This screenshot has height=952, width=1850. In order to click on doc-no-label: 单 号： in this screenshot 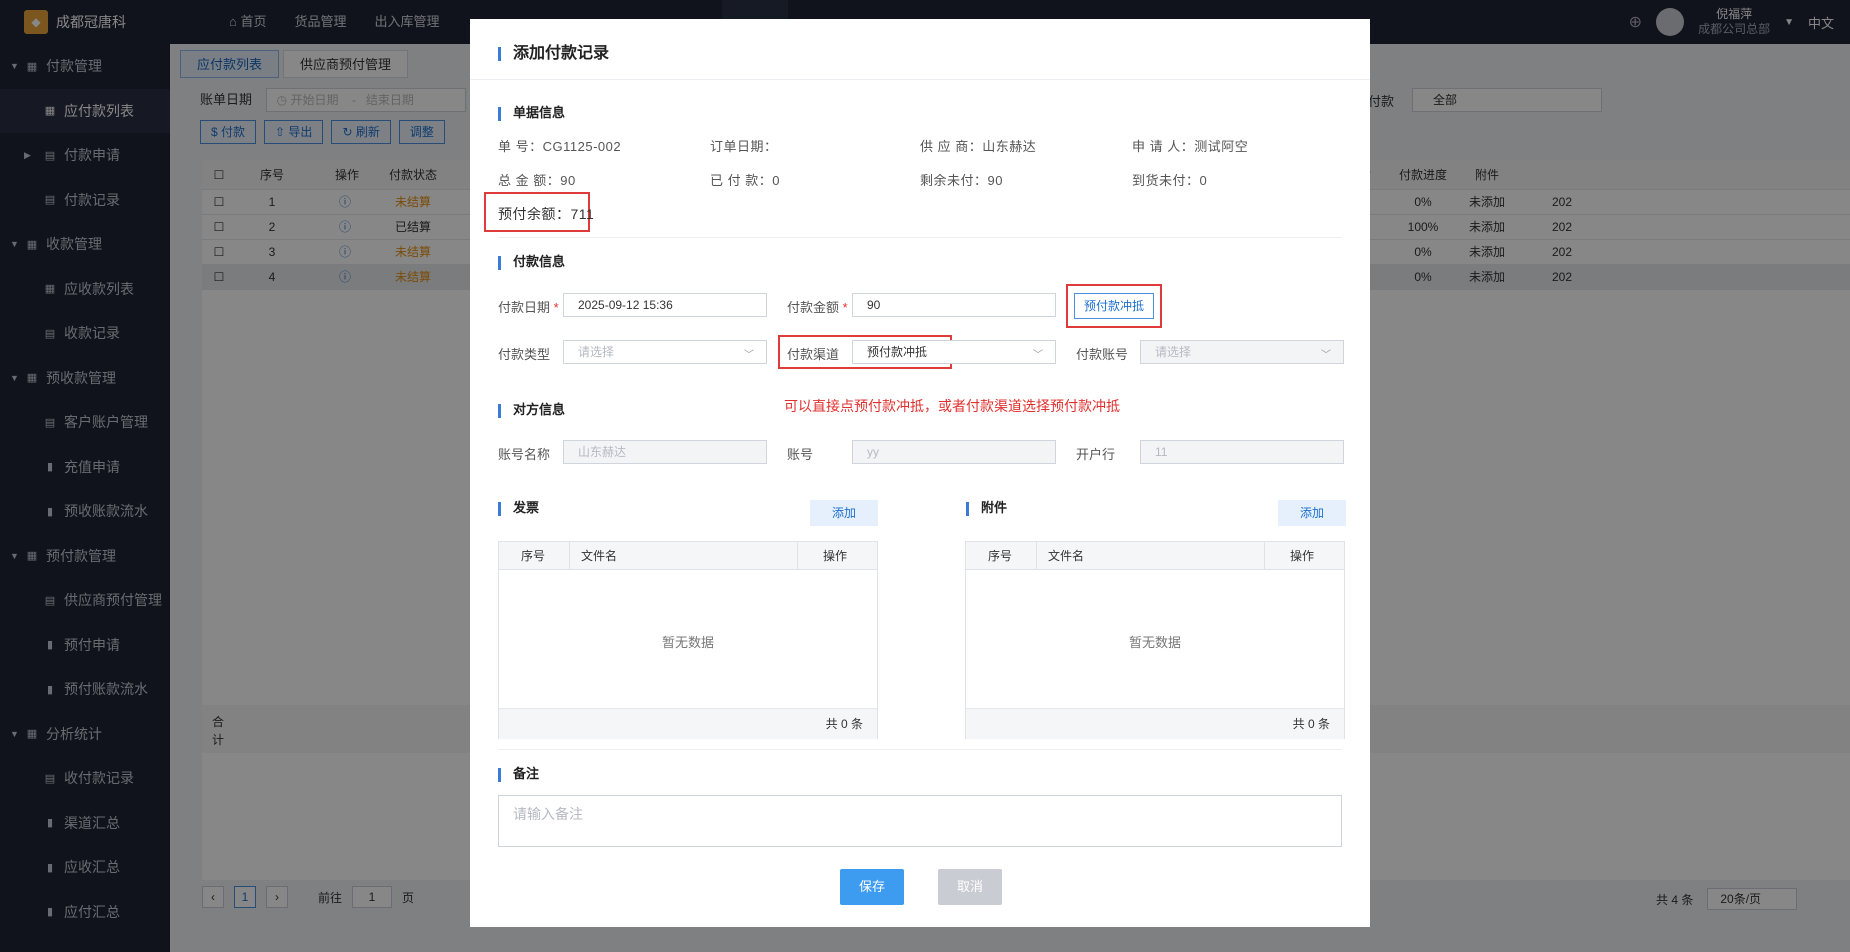, I will do `click(520, 146)`.